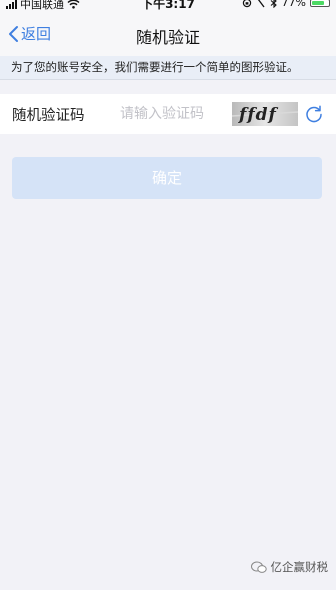 The image size is (336, 590). What do you see at coordinates (320, 3) in the screenshot?
I see `battery-icon` at bounding box center [320, 3].